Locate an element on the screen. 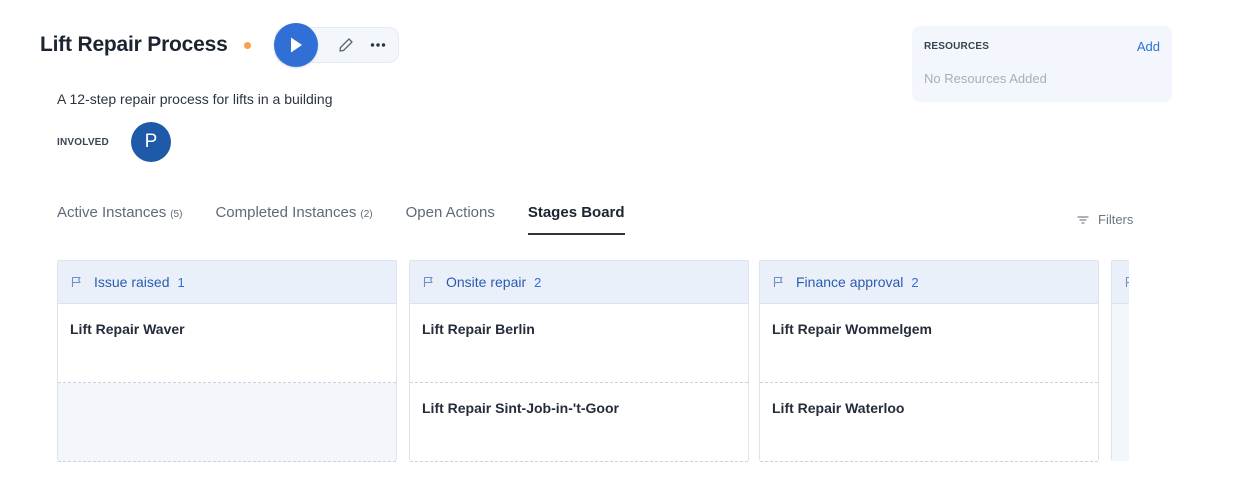 The image size is (1252, 484). instance-name: Lift Repair Wommelgem is located at coordinates (852, 329).